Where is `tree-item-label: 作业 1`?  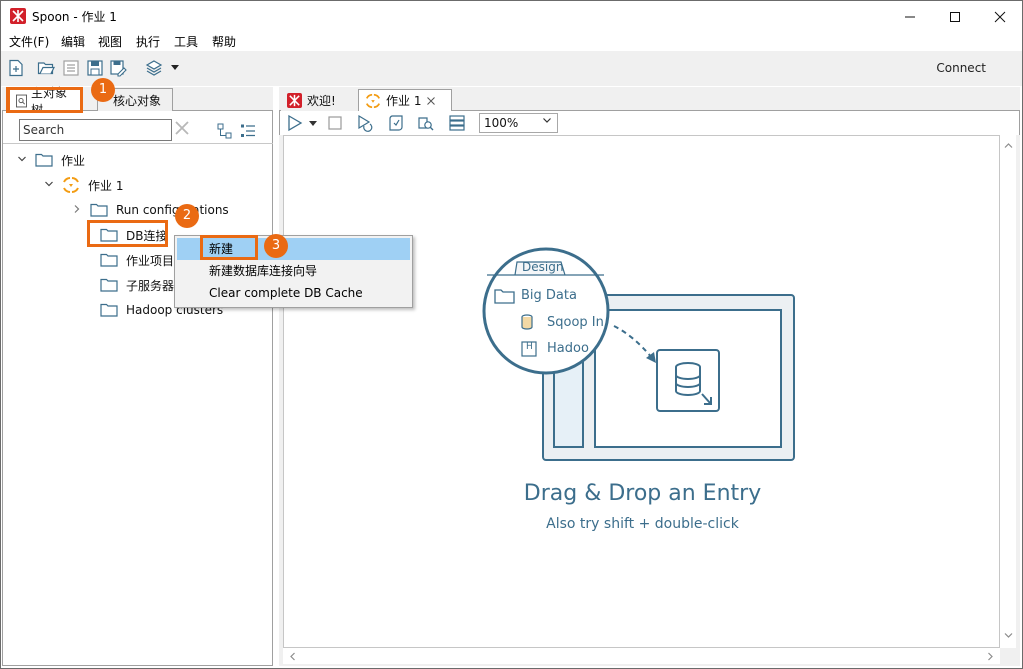 tree-item-label: 作业 1 is located at coordinates (106, 185).